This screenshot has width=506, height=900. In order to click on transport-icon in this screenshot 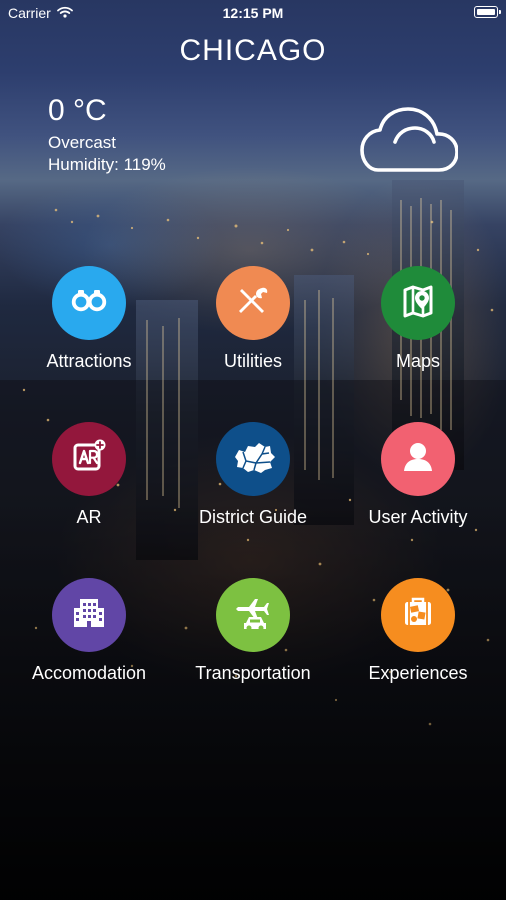, I will do `click(253, 615)`.